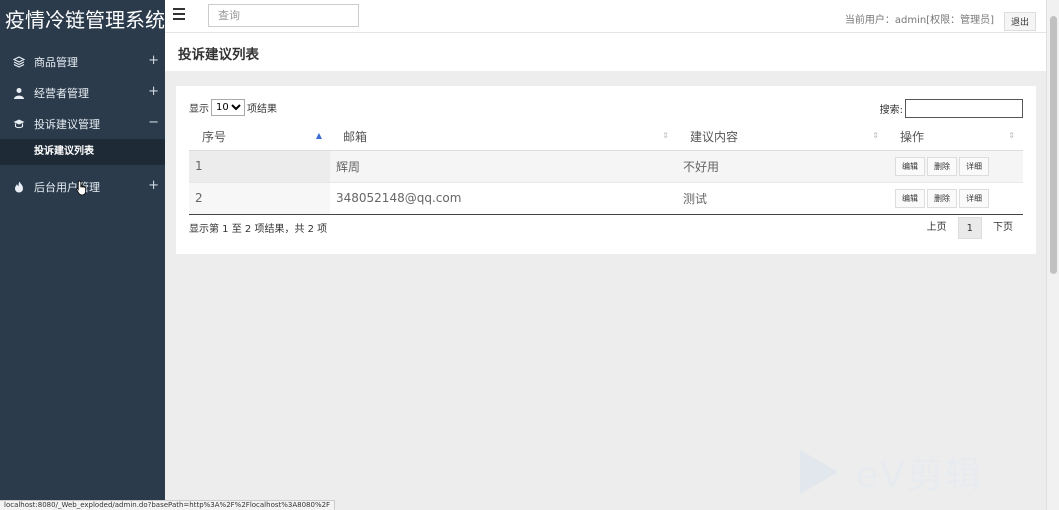 The width and height of the screenshot is (1059, 510). I want to click on table-row: 1 辉周 不好用 编辑 删除 详细, so click(606, 166).